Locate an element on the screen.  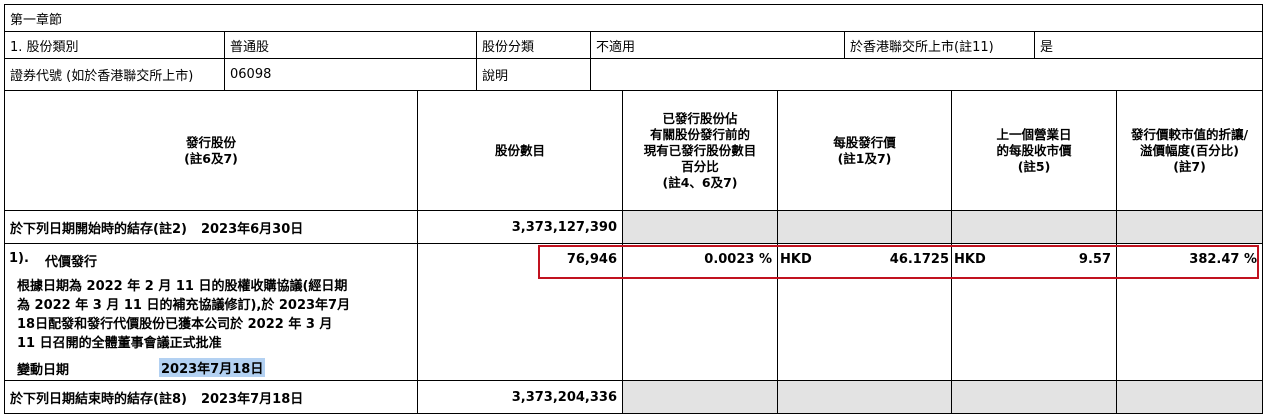
change-date-label: 變動日期 is located at coordinates (43, 370).